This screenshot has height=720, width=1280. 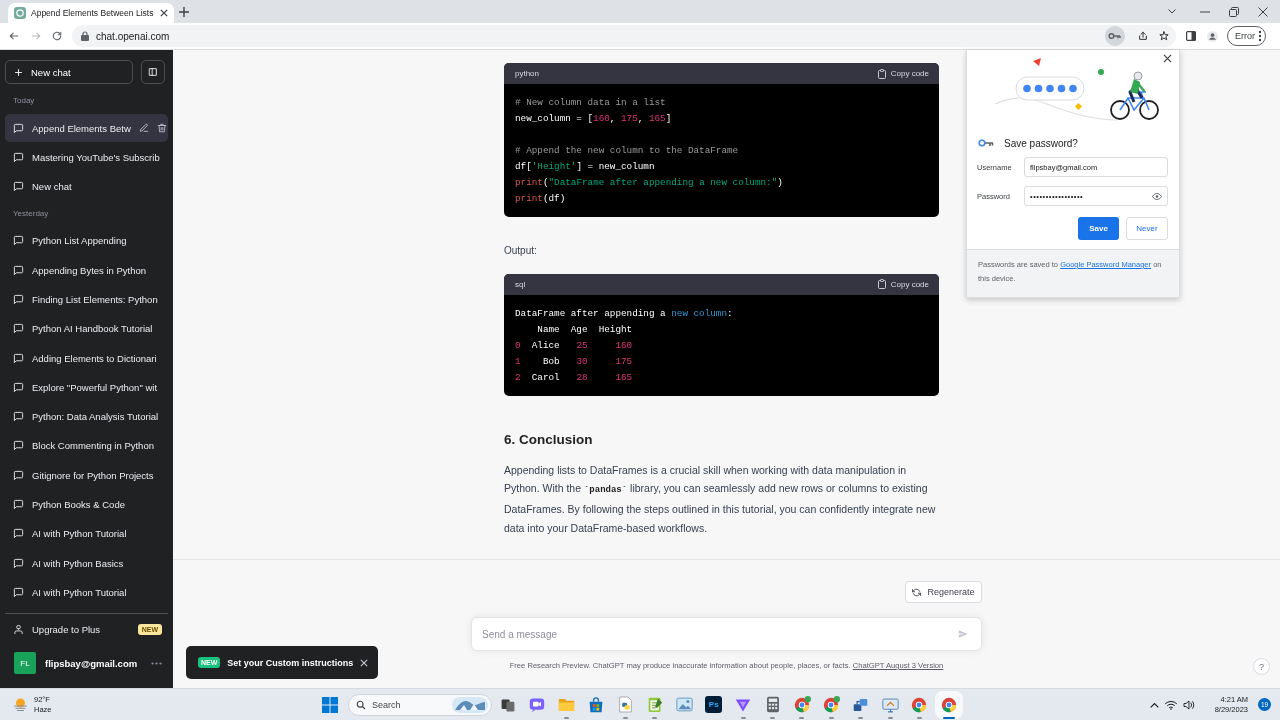 I want to click on new-tab-icon, so click(x=184, y=11).